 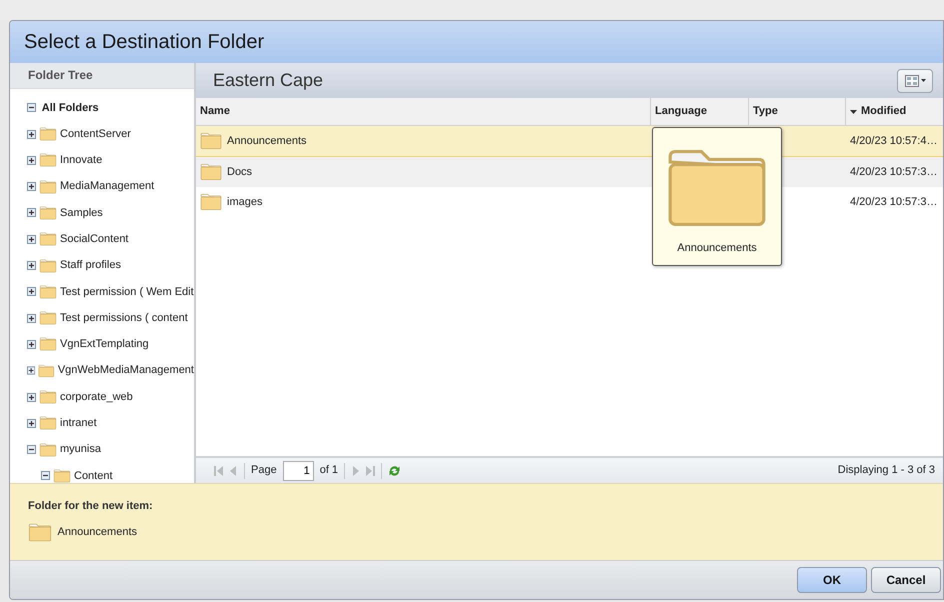 I want to click on refresh-icon, so click(x=395, y=470).